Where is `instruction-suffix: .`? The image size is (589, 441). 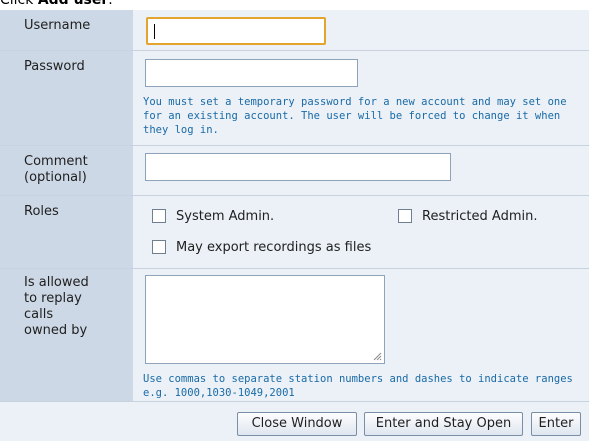 instruction-suffix: . is located at coordinates (110, 4).